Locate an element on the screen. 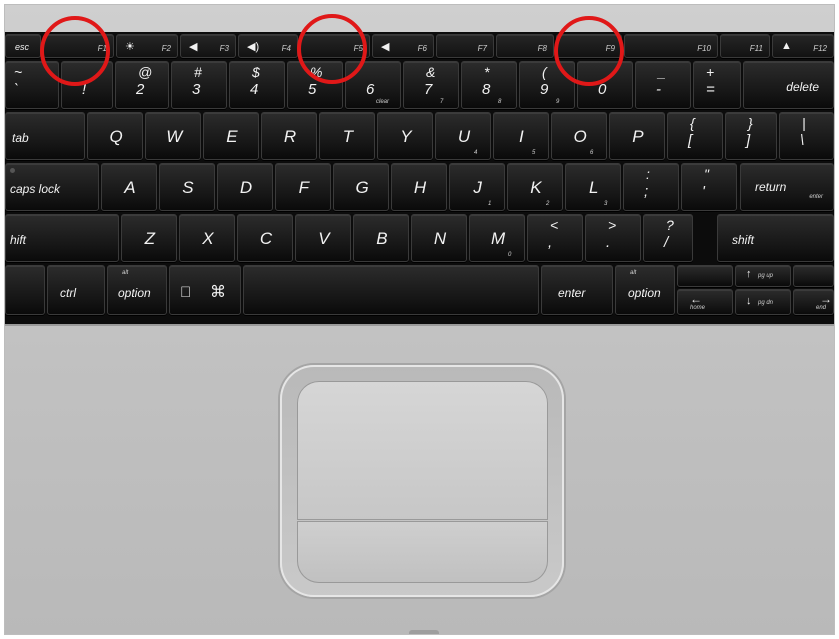  key-o: O6 is located at coordinates (579, 136).